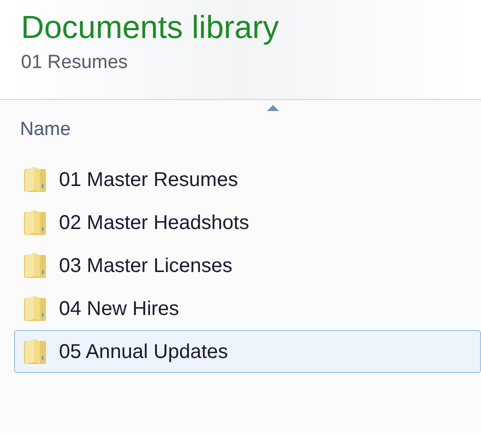  What do you see at coordinates (247, 351) in the screenshot?
I see `folder-row: 05 Annual Updates` at bounding box center [247, 351].